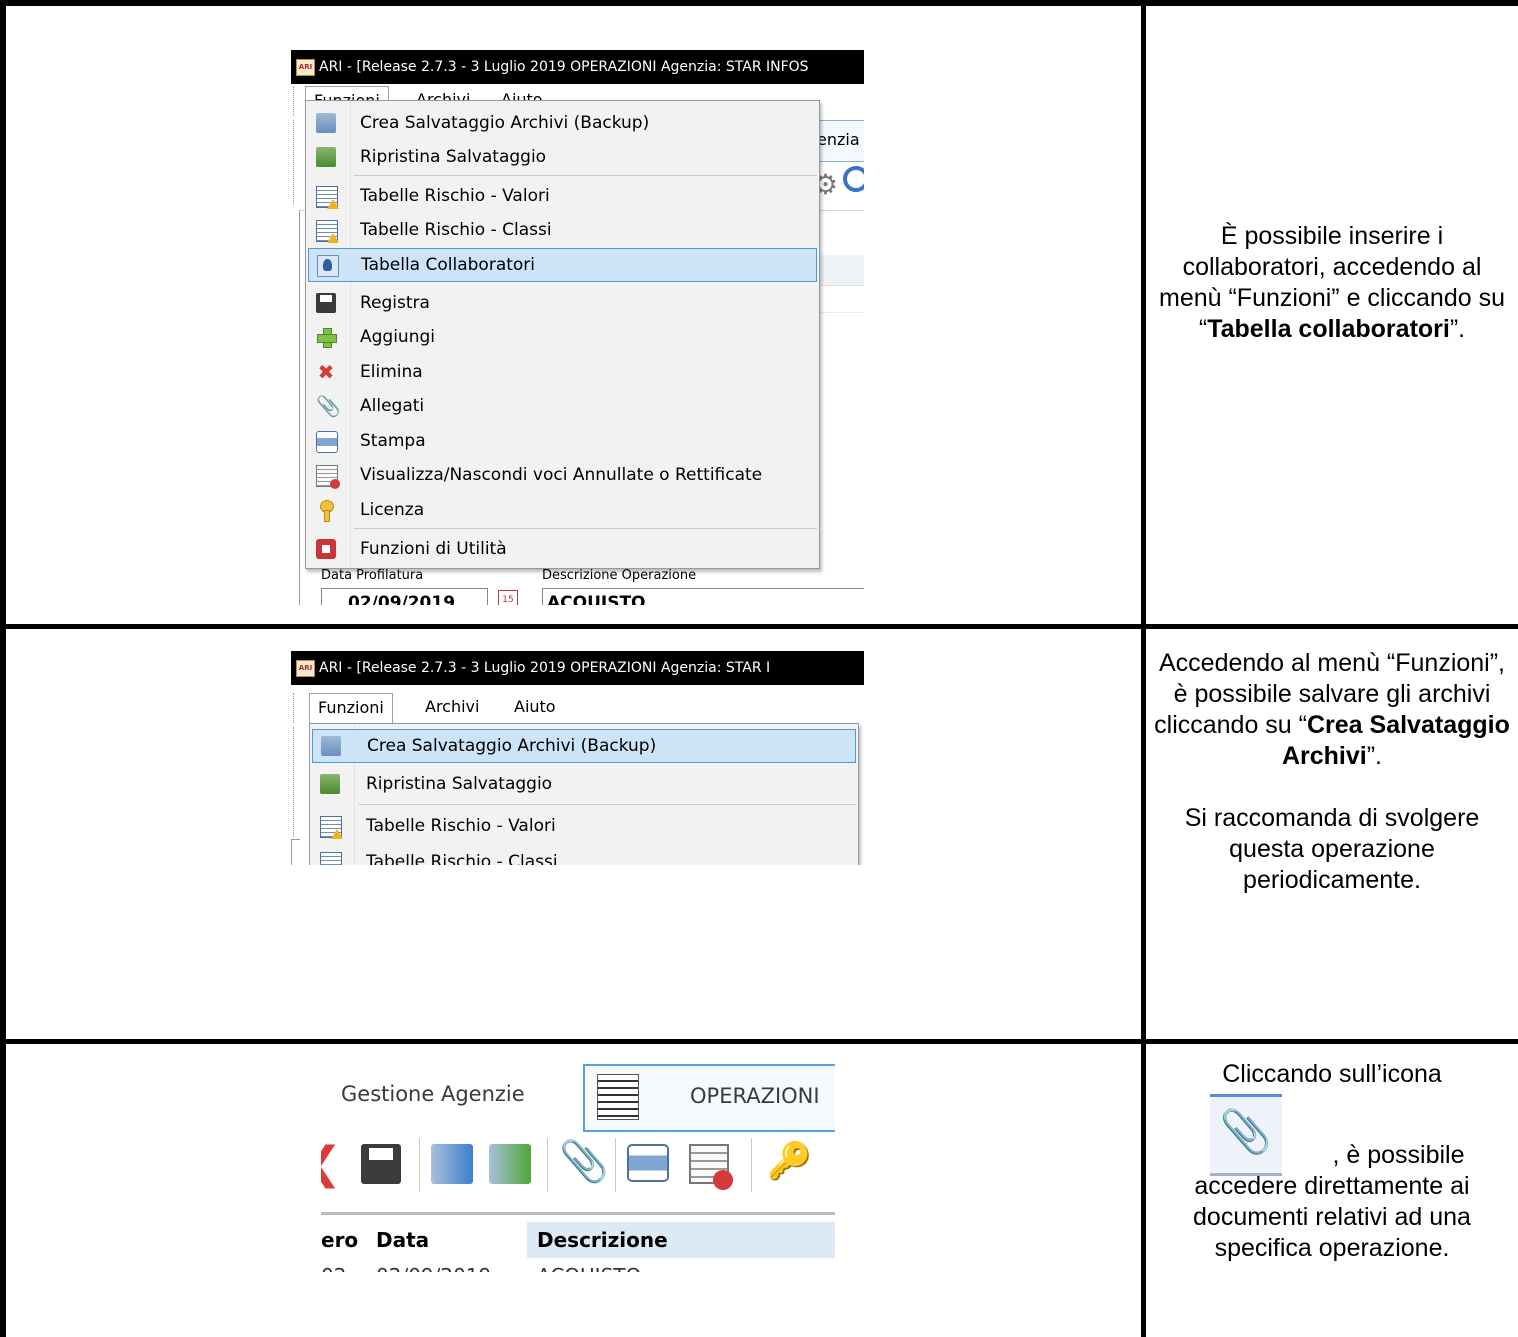  Describe the element at coordinates (433, 1094) in the screenshot. I see `tab-label: Gestione Agenzie` at that location.